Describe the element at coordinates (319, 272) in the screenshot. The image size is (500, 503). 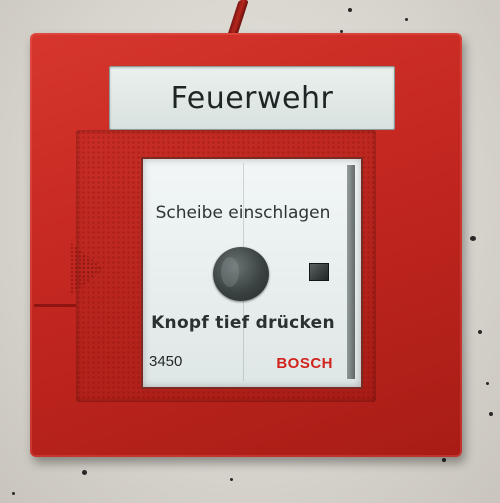
I see `status-indicator` at that location.